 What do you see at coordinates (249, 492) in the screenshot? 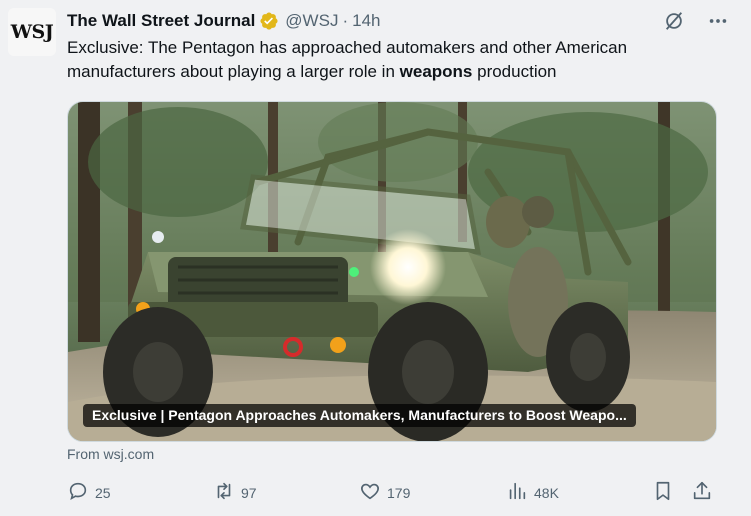
I see `repost-count: 97` at bounding box center [249, 492].